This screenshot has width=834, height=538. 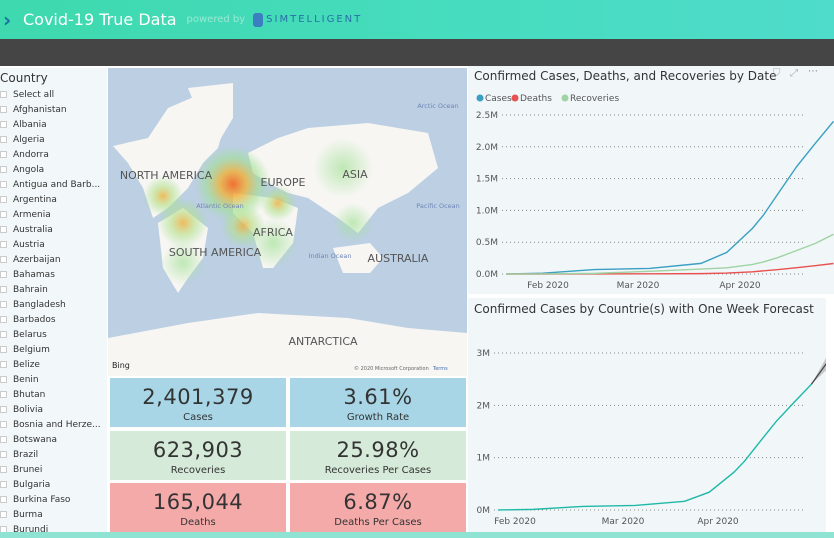 I want to click on slicer-item: Angola, so click(x=53, y=169).